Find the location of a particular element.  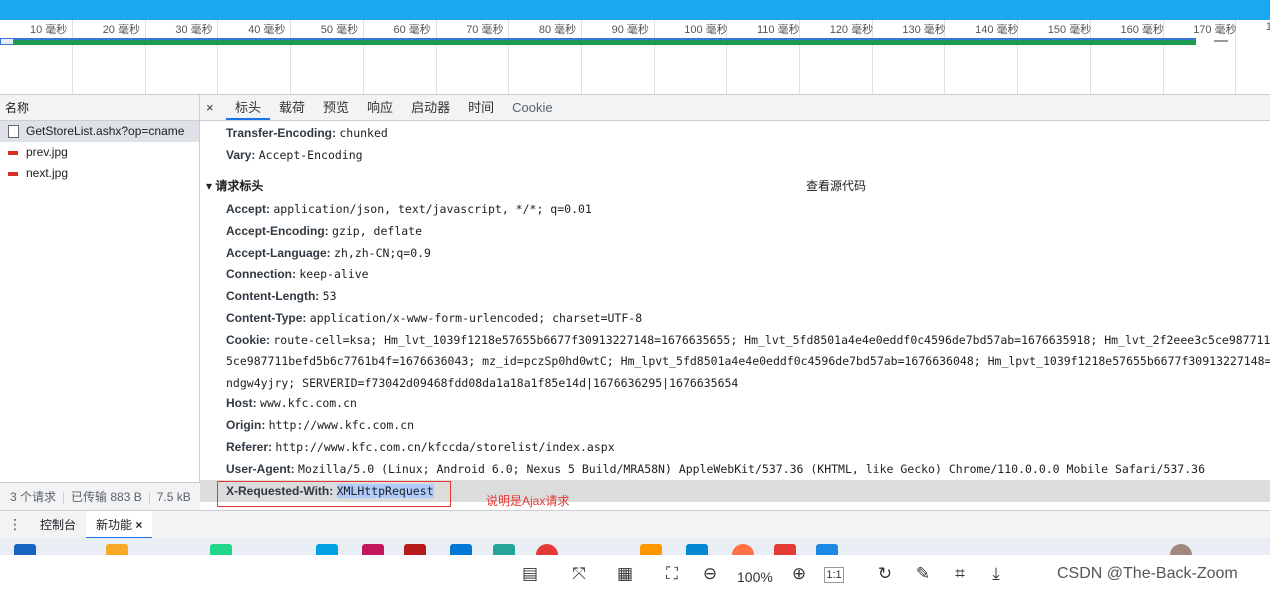

tab-timing: 时间 is located at coordinates (481, 107).